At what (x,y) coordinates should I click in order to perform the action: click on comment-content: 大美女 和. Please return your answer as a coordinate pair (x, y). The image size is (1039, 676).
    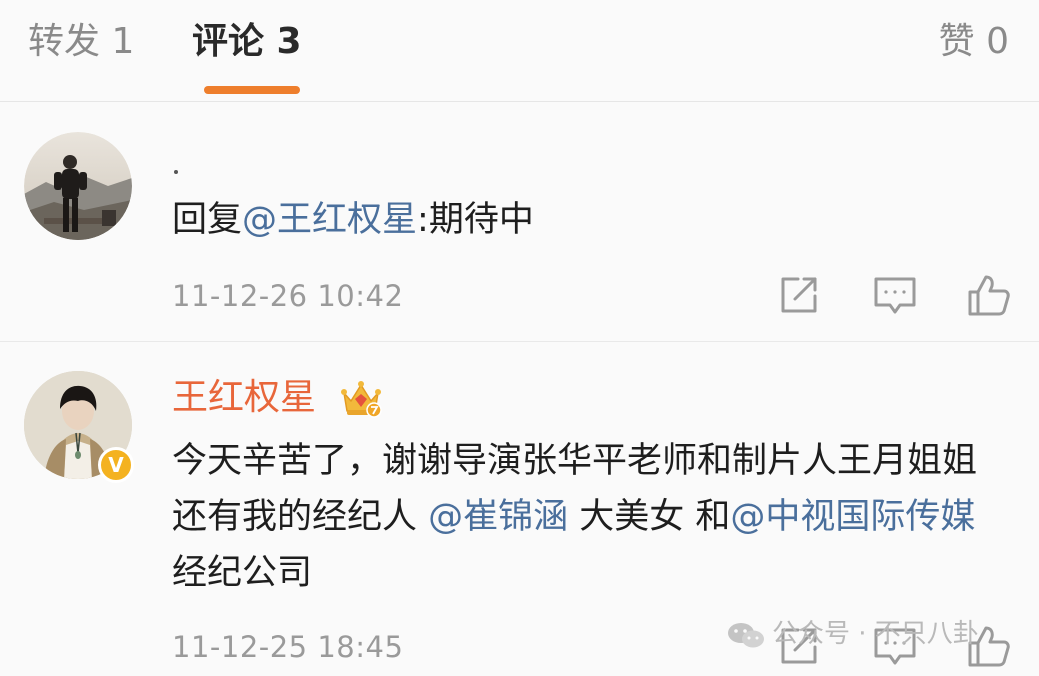
    Looking at the image, I should click on (649, 517).